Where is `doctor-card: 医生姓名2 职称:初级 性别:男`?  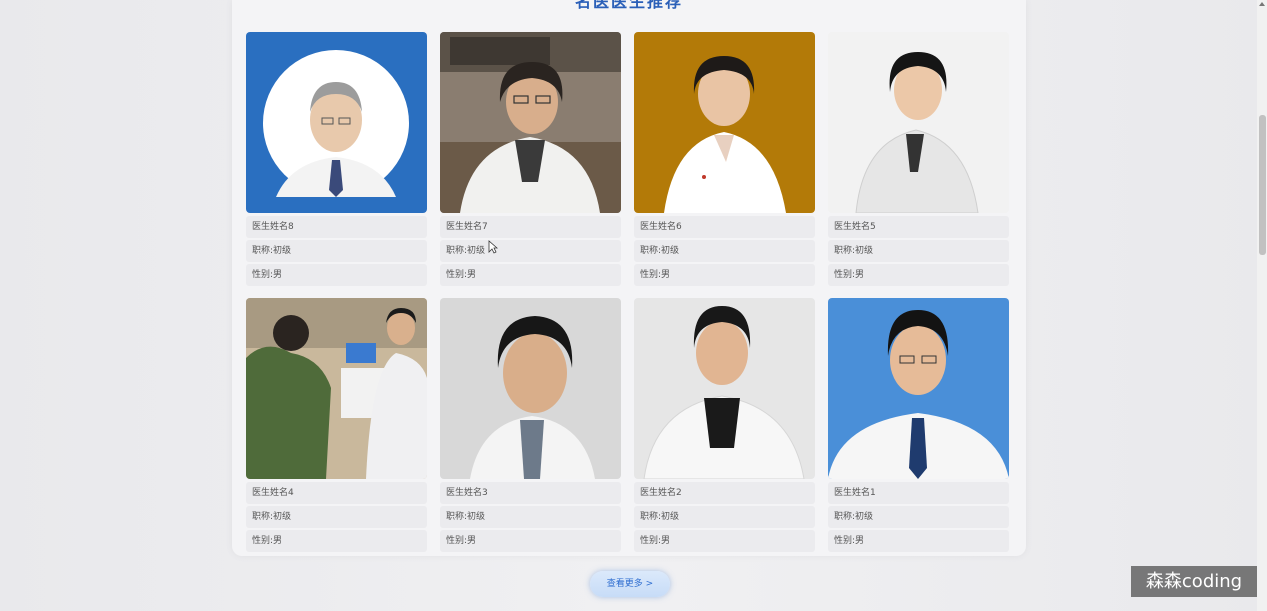
doctor-card: 医生姓名2 职称:初级 性别:男 is located at coordinates (724, 425).